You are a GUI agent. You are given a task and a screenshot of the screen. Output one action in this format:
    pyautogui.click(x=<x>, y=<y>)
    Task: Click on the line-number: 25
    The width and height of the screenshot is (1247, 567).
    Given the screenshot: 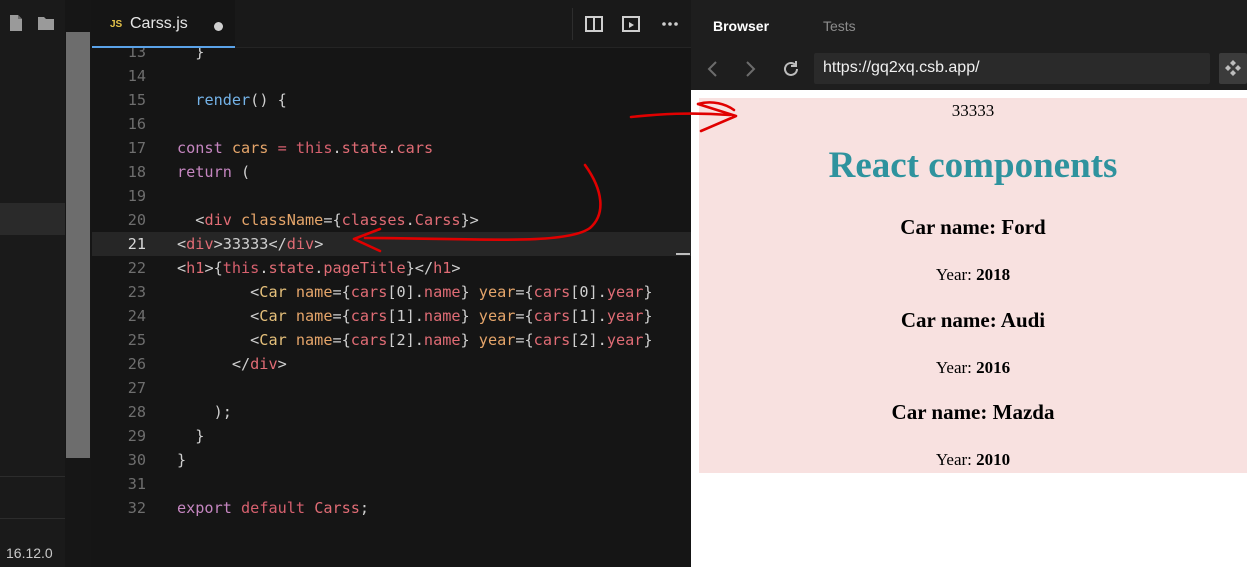 What is the action you would take?
    pyautogui.click(x=136, y=340)
    